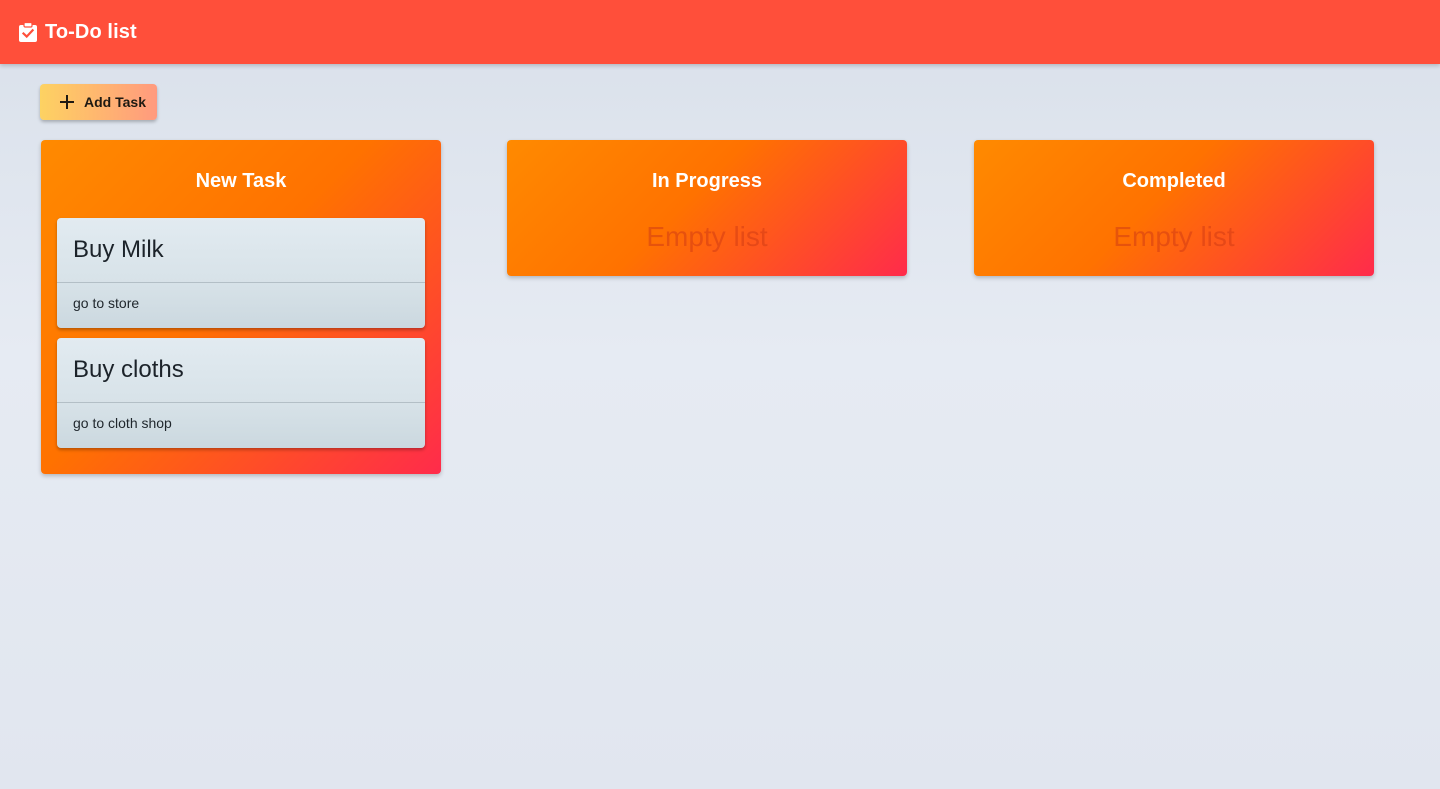 The height and width of the screenshot is (789, 1440). What do you see at coordinates (707, 208) in the screenshot?
I see `column-in-progress: In Progress Empty list` at bounding box center [707, 208].